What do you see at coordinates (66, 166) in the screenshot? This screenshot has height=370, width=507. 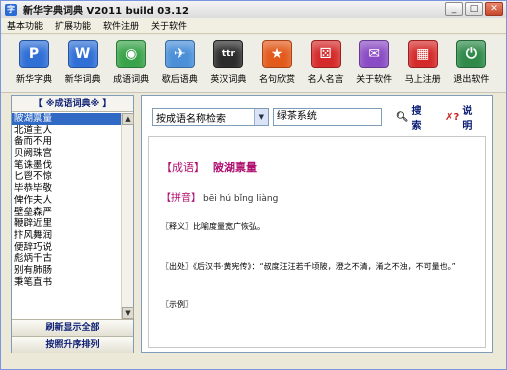 I see `list-item: 笔诛墨伐` at bounding box center [66, 166].